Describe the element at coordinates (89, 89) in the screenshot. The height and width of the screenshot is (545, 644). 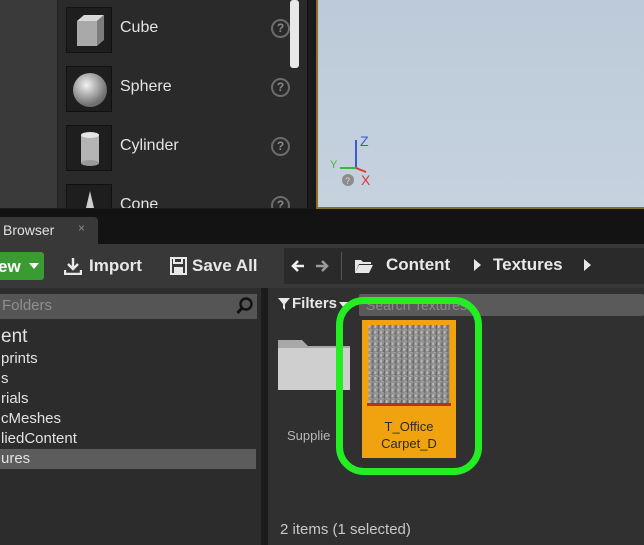
I see `sphere-icon` at that location.